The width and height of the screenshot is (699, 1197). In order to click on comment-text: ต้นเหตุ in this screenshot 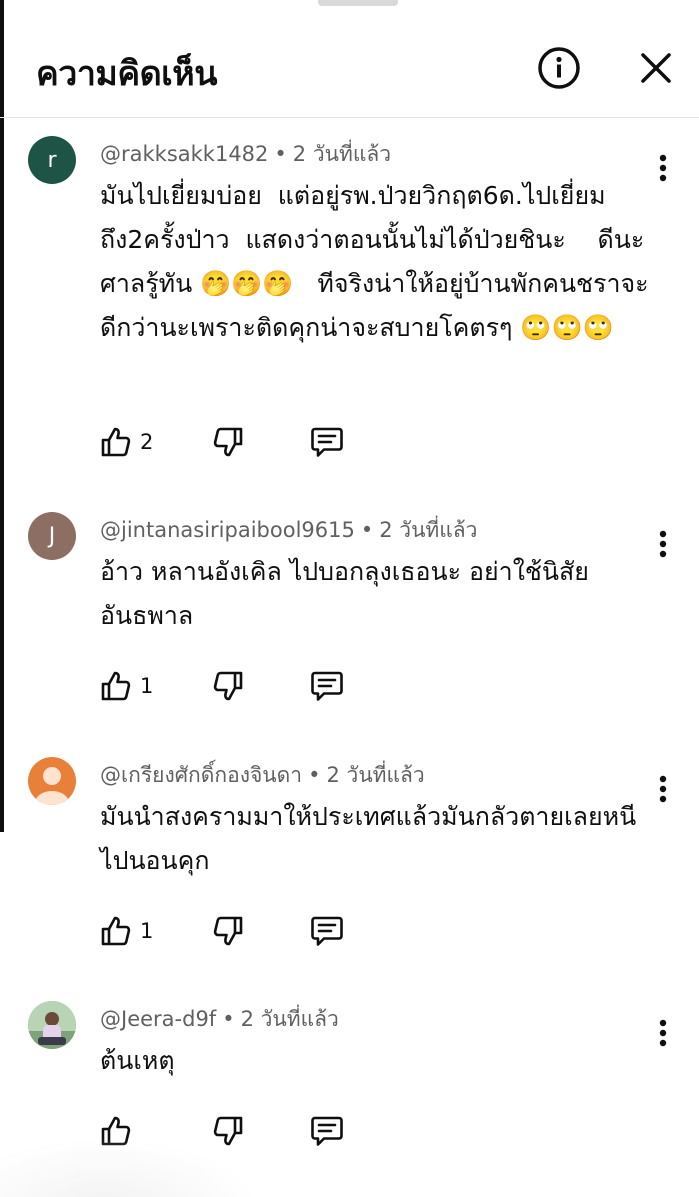, I will do `click(137, 1060)`.